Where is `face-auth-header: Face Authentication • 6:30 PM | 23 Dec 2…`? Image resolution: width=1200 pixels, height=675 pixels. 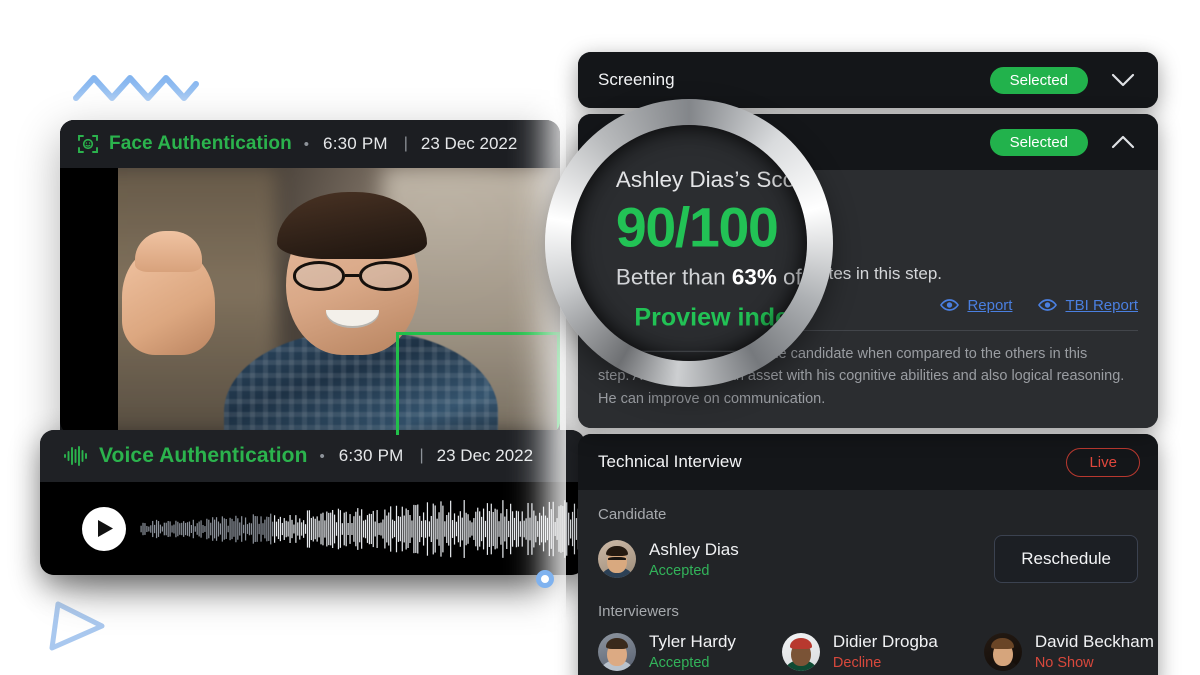 face-auth-header: Face Authentication • 6:30 PM | 23 Dec 2… is located at coordinates (310, 144).